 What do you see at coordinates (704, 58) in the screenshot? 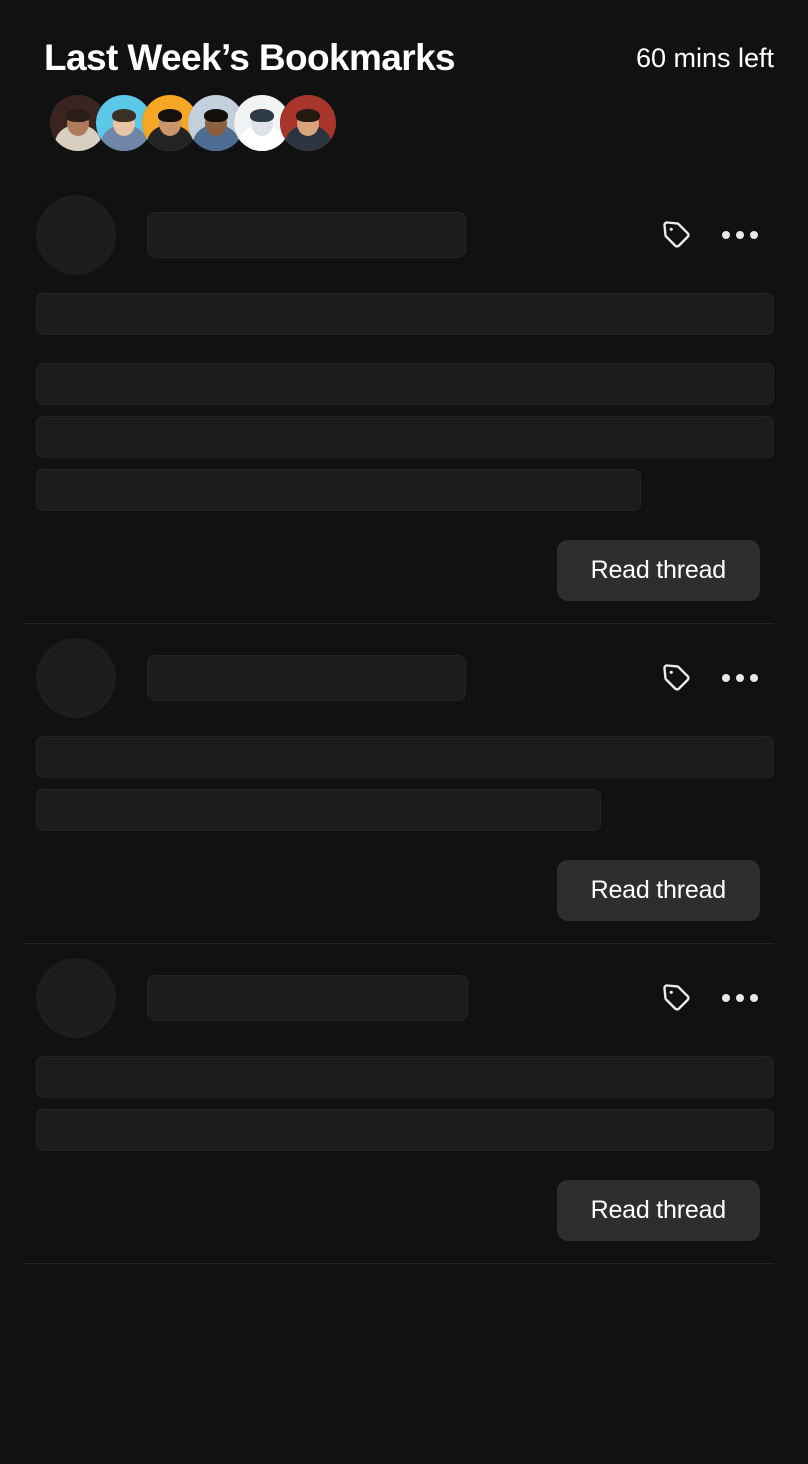
I see `time-left-label: 60 mins left` at bounding box center [704, 58].